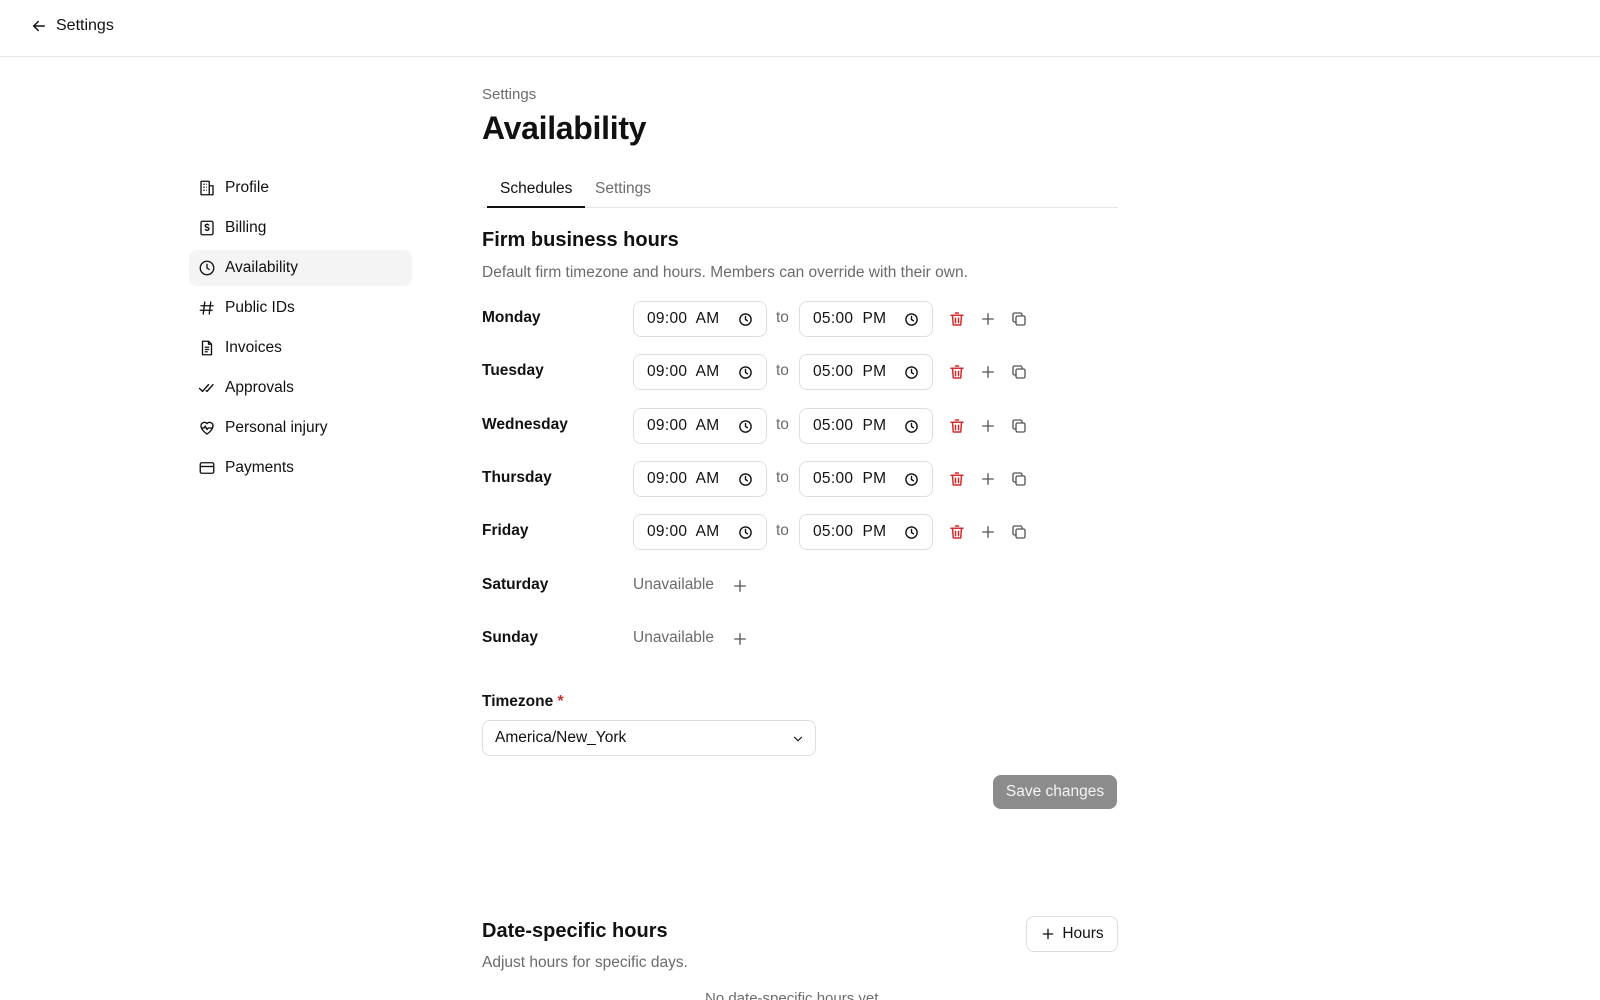  Describe the element at coordinates (623, 191) in the screenshot. I see `tab-settings: Settings` at that location.